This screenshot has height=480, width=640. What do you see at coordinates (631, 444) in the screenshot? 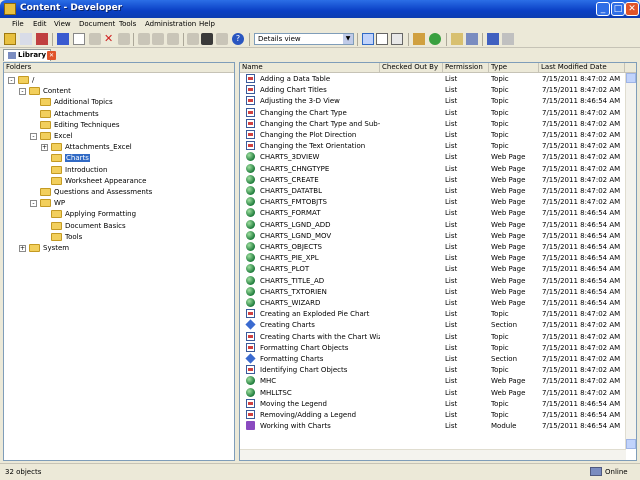
I see `scroll-down-icon` at bounding box center [631, 444].